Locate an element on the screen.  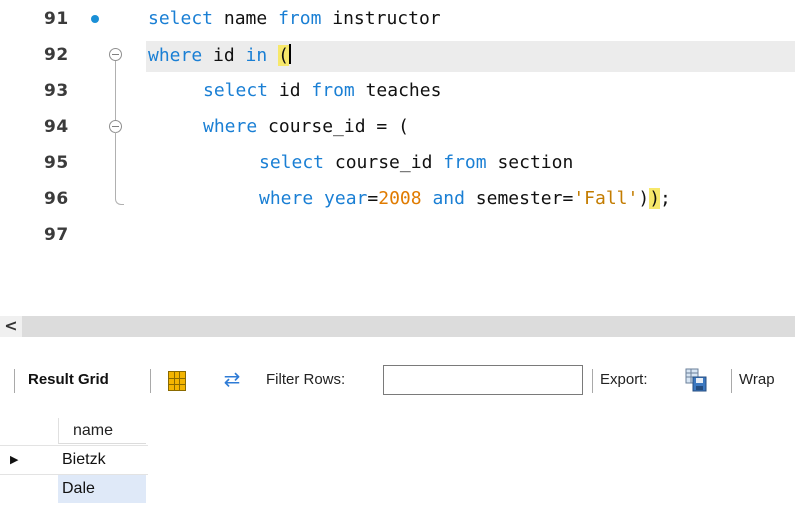
matched-bracket: ( is located at coordinates (283, 55).